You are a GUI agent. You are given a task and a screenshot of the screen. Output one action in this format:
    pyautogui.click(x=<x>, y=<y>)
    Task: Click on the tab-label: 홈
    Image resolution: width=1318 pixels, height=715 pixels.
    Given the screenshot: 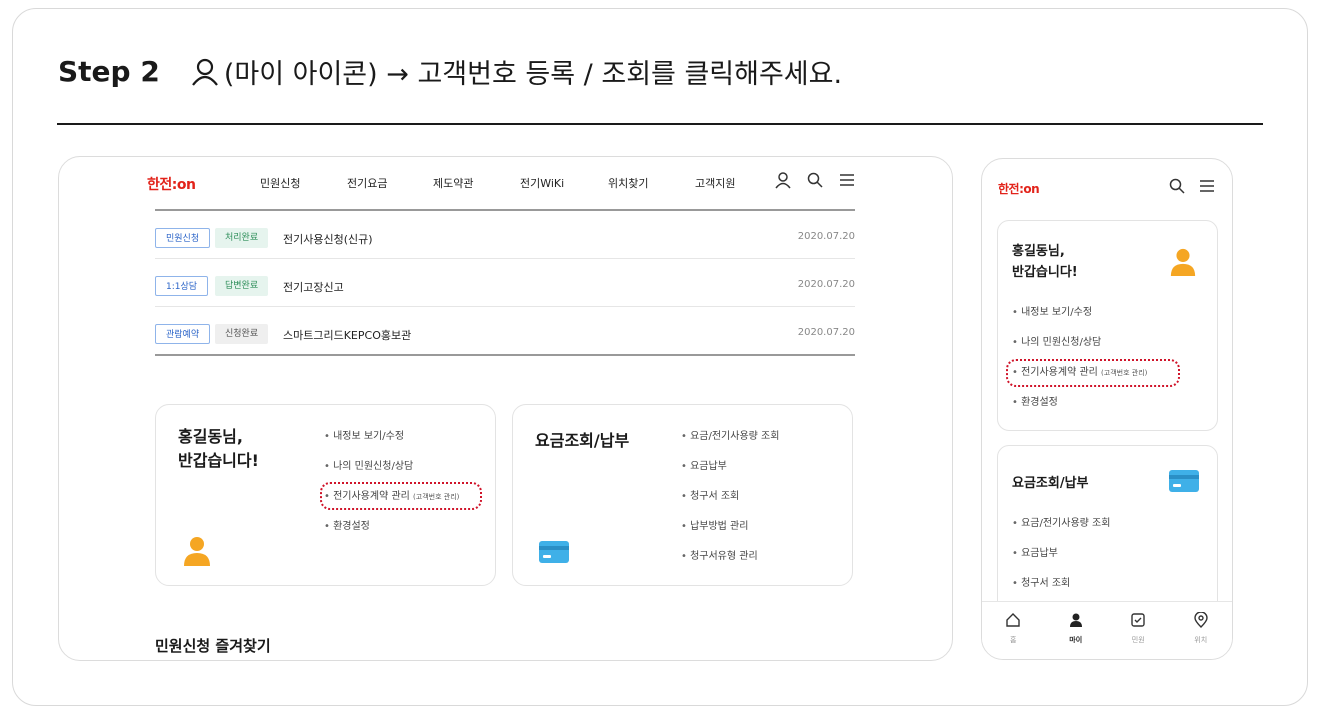 What is the action you would take?
    pyautogui.click(x=1013, y=640)
    